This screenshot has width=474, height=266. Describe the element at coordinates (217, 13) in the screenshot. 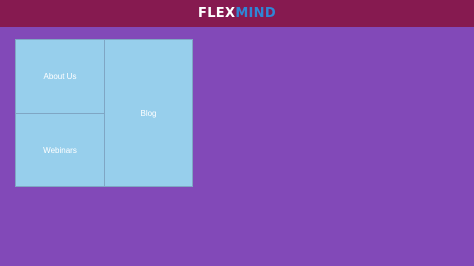

I see `logo-text-flex: FLEX` at that location.